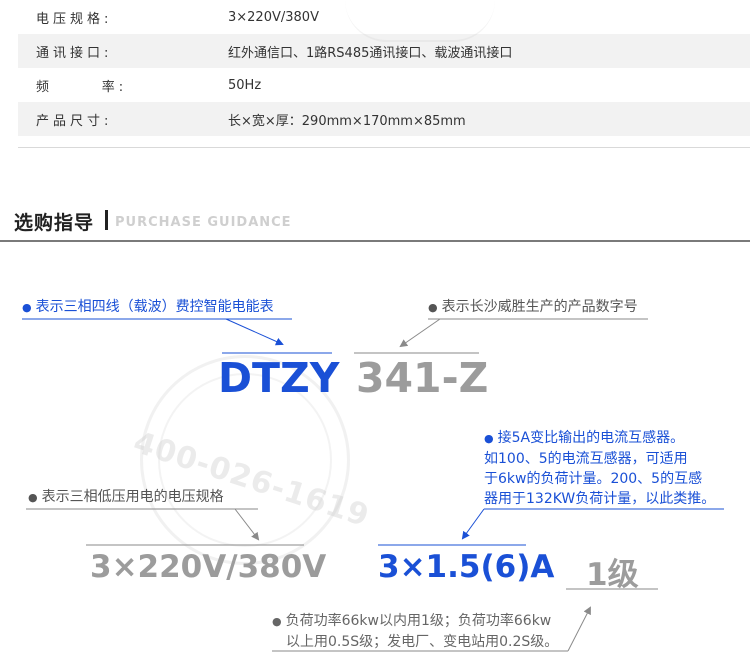  What do you see at coordinates (420, 21) in the screenshot?
I see `watermark-arc` at bounding box center [420, 21].